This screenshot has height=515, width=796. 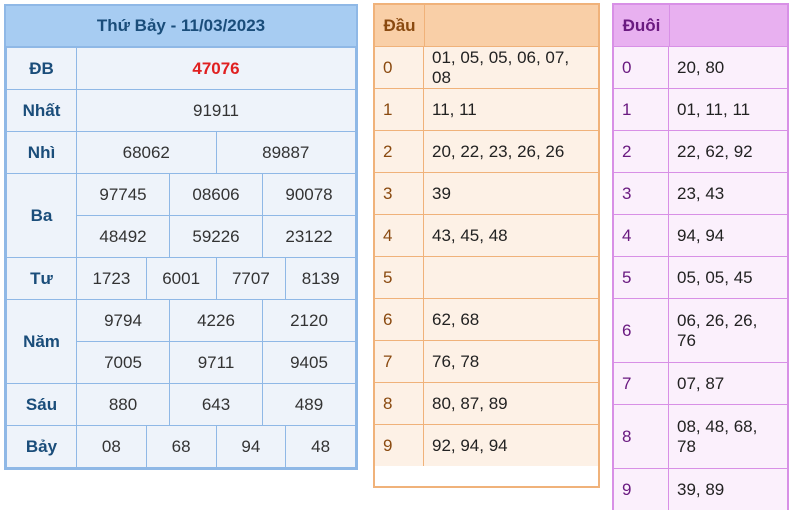 What do you see at coordinates (715, 277) in the screenshot?
I see `tail-value: 05, 05, 45` at bounding box center [715, 277].